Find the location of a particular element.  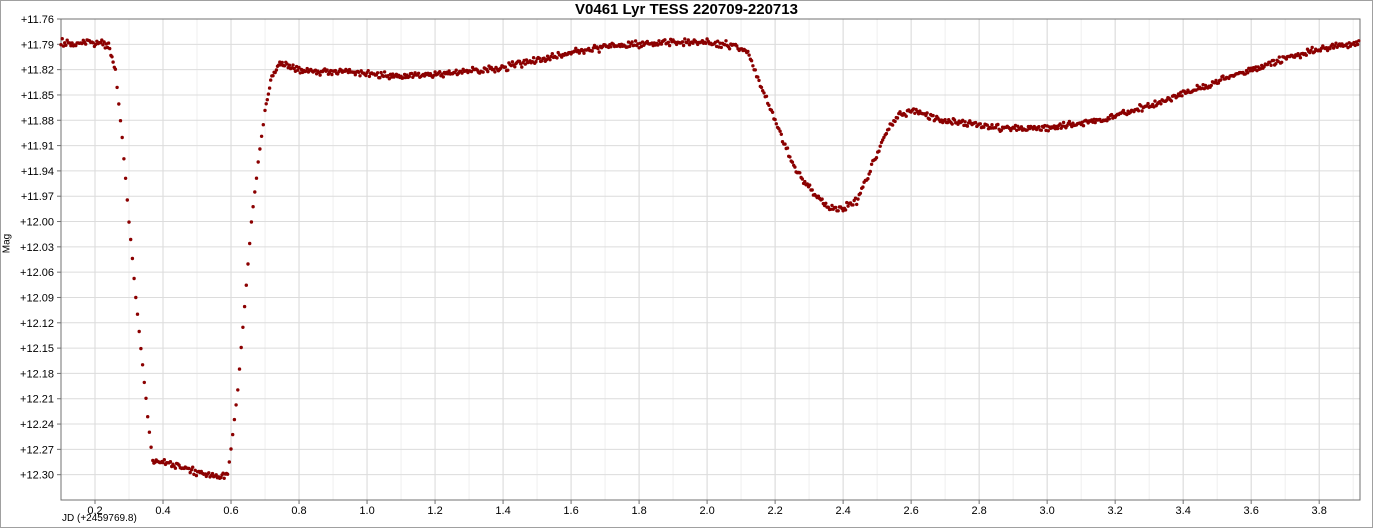

y-tick-label: +12.21 is located at coordinates (37, 400).